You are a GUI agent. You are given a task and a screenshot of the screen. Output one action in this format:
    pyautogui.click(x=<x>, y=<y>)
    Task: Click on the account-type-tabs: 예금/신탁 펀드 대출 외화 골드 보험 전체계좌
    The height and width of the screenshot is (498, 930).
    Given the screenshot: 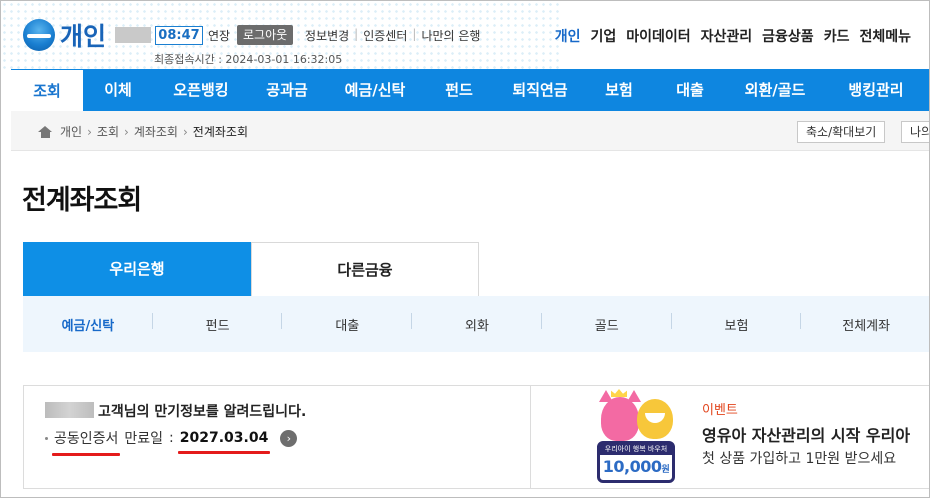 What is the action you would take?
    pyautogui.click(x=476, y=324)
    